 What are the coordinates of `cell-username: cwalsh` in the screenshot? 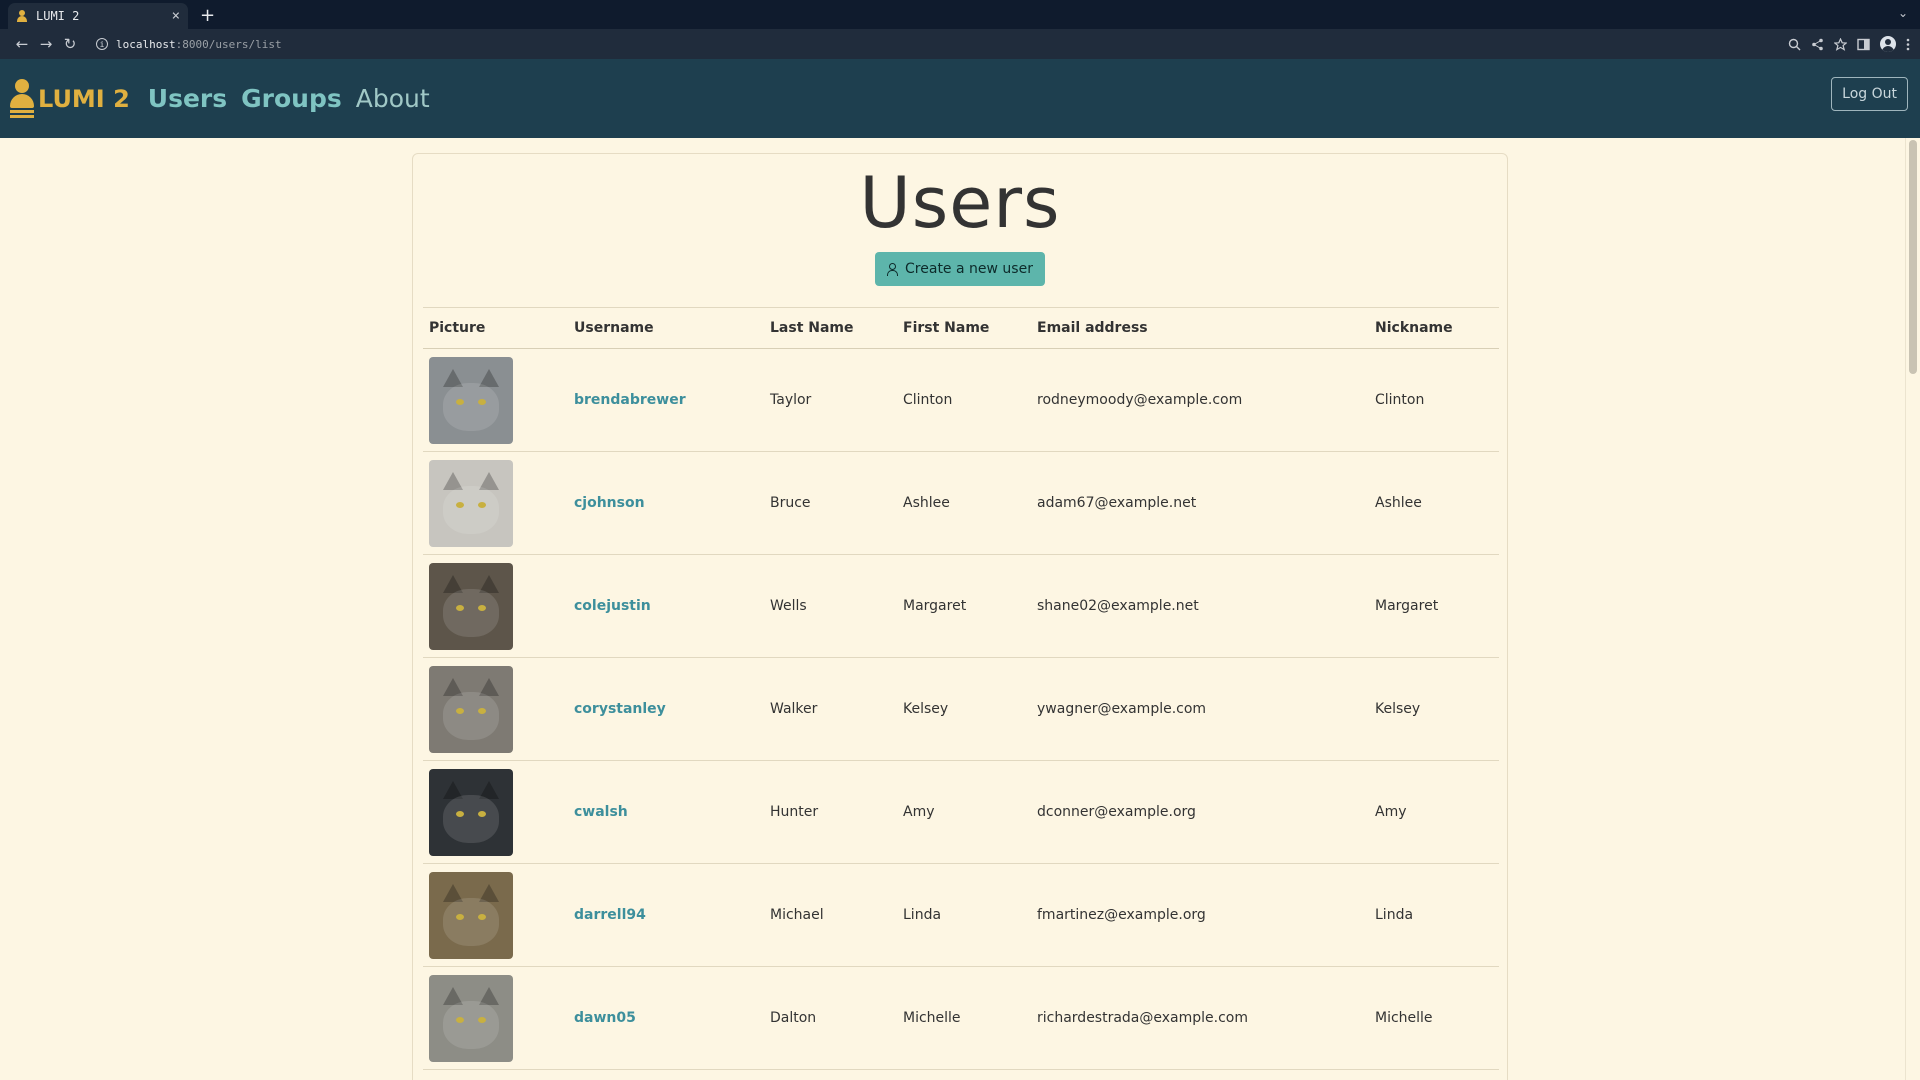 It's located at (666, 812).